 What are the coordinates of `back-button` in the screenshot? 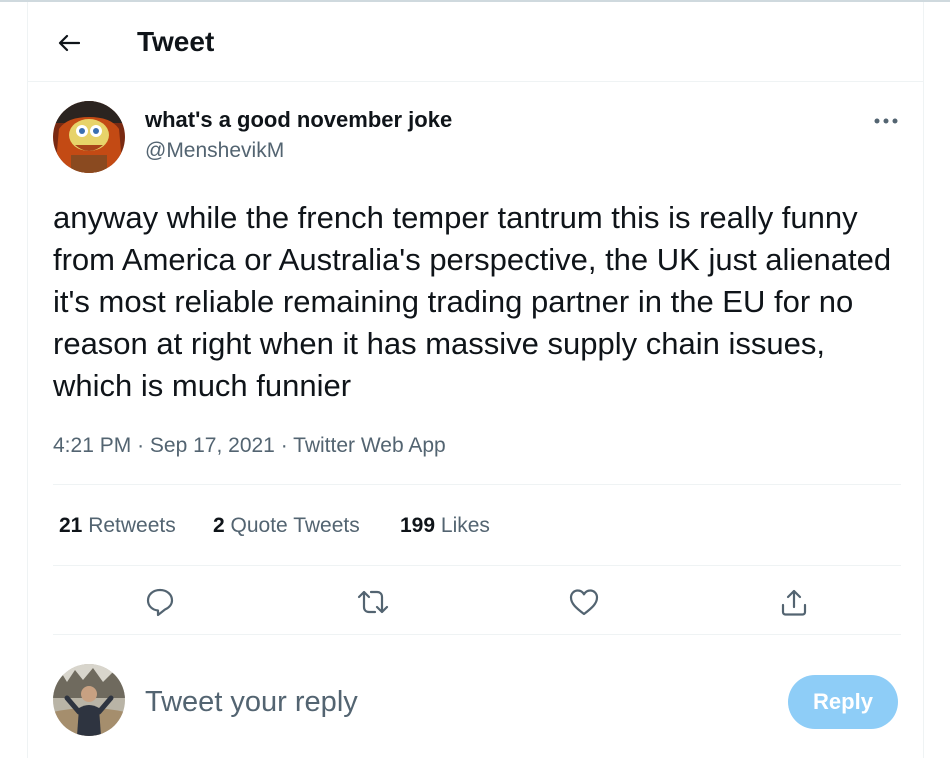 It's located at (69, 43).